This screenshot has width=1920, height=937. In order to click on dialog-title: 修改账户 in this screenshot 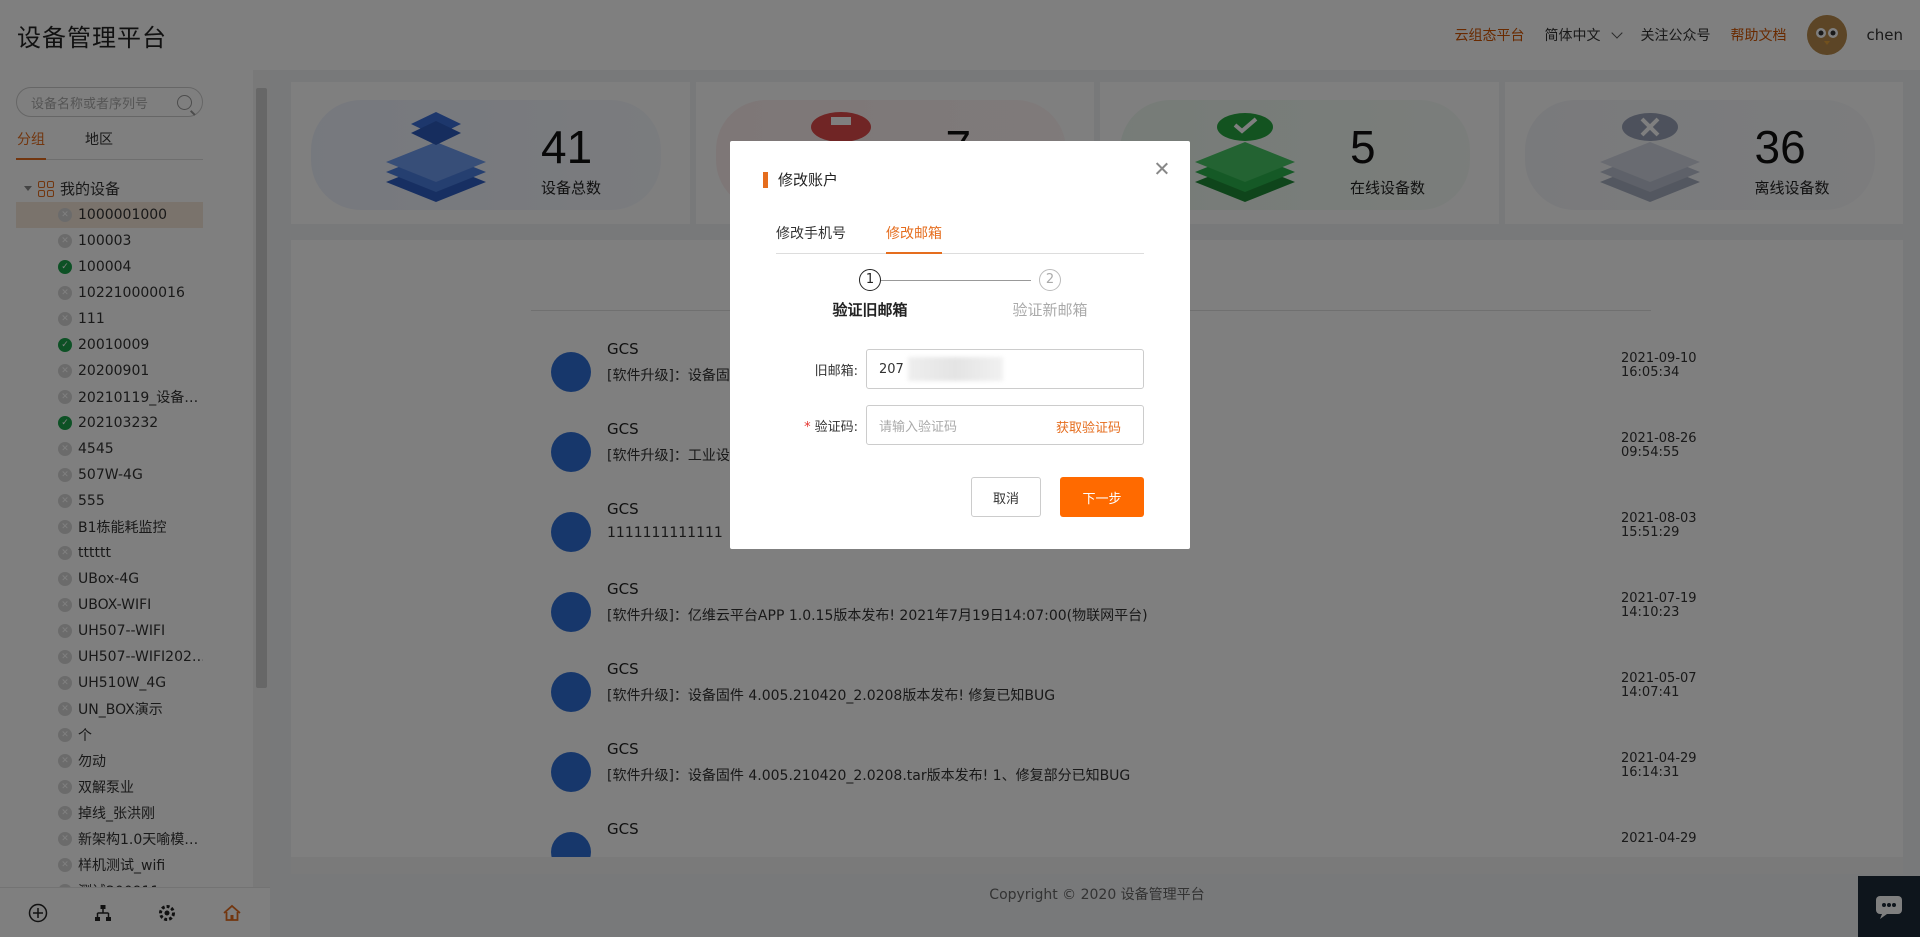, I will do `click(800, 179)`.